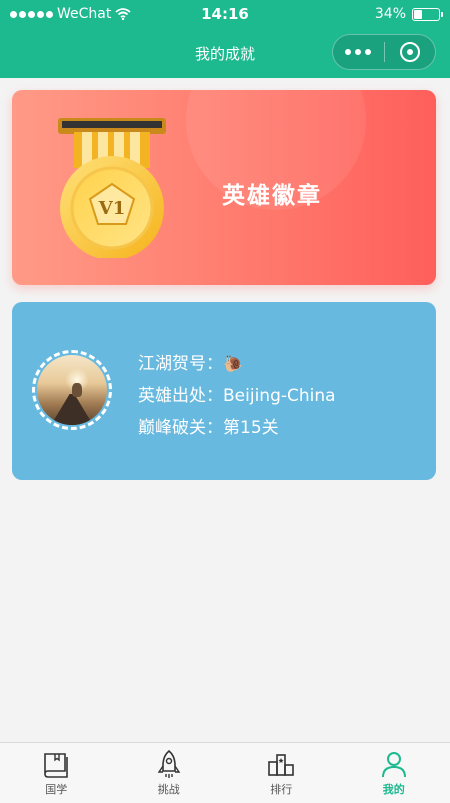  Describe the element at coordinates (281, 765) in the screenshot. I see `podium-icon` at that location.